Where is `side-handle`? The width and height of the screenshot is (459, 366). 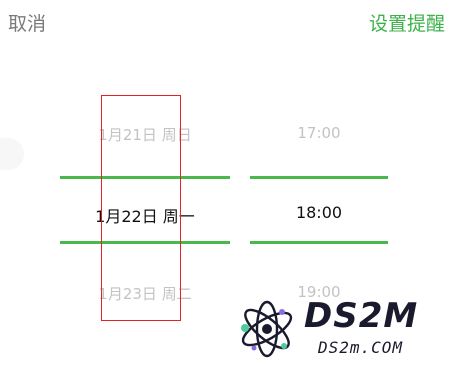 side-handle is located at coordinates (12, 154).